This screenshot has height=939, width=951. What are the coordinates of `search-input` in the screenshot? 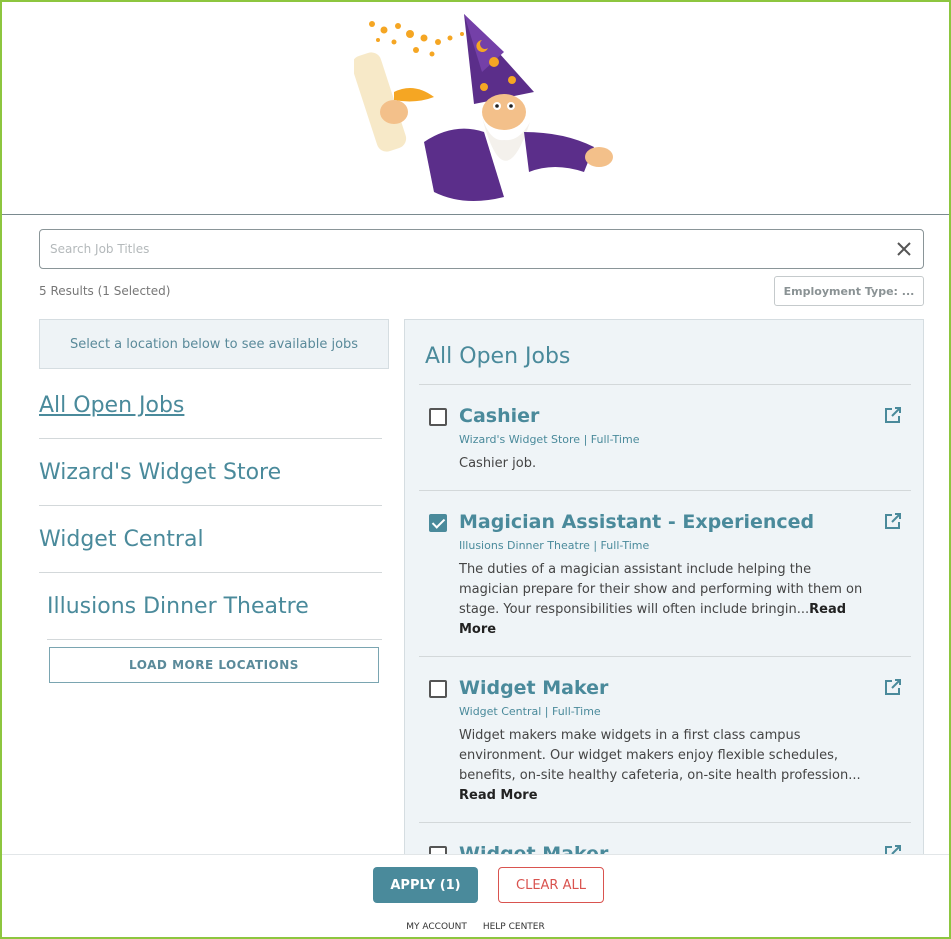 It's located at (460, 249).